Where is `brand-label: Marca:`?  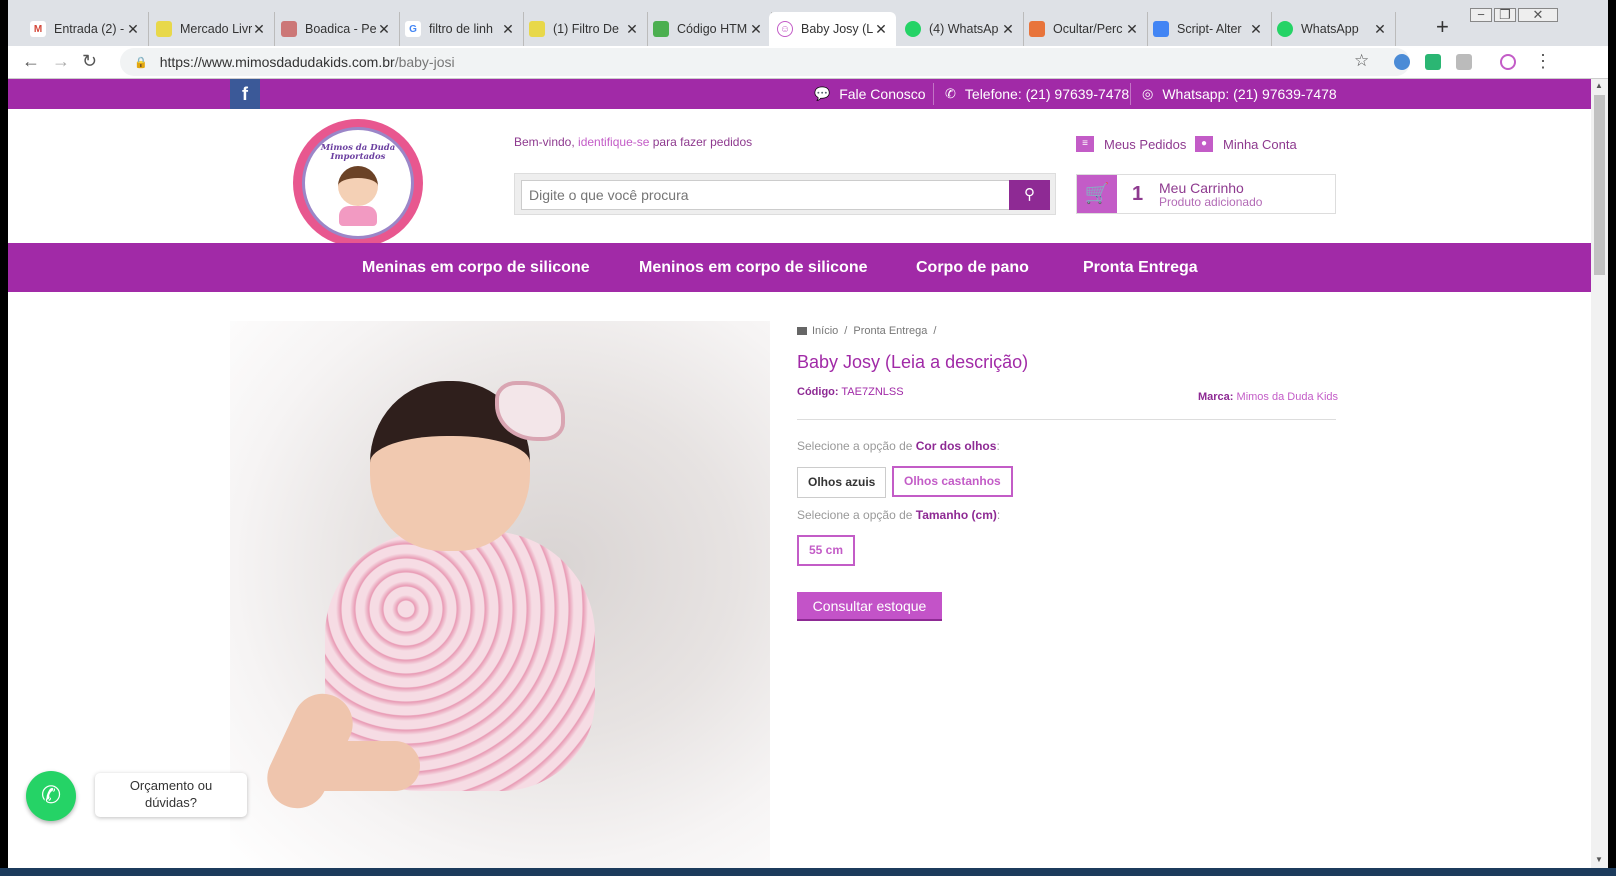
brand-label: Marca: is located at coordinates (1216, 397).